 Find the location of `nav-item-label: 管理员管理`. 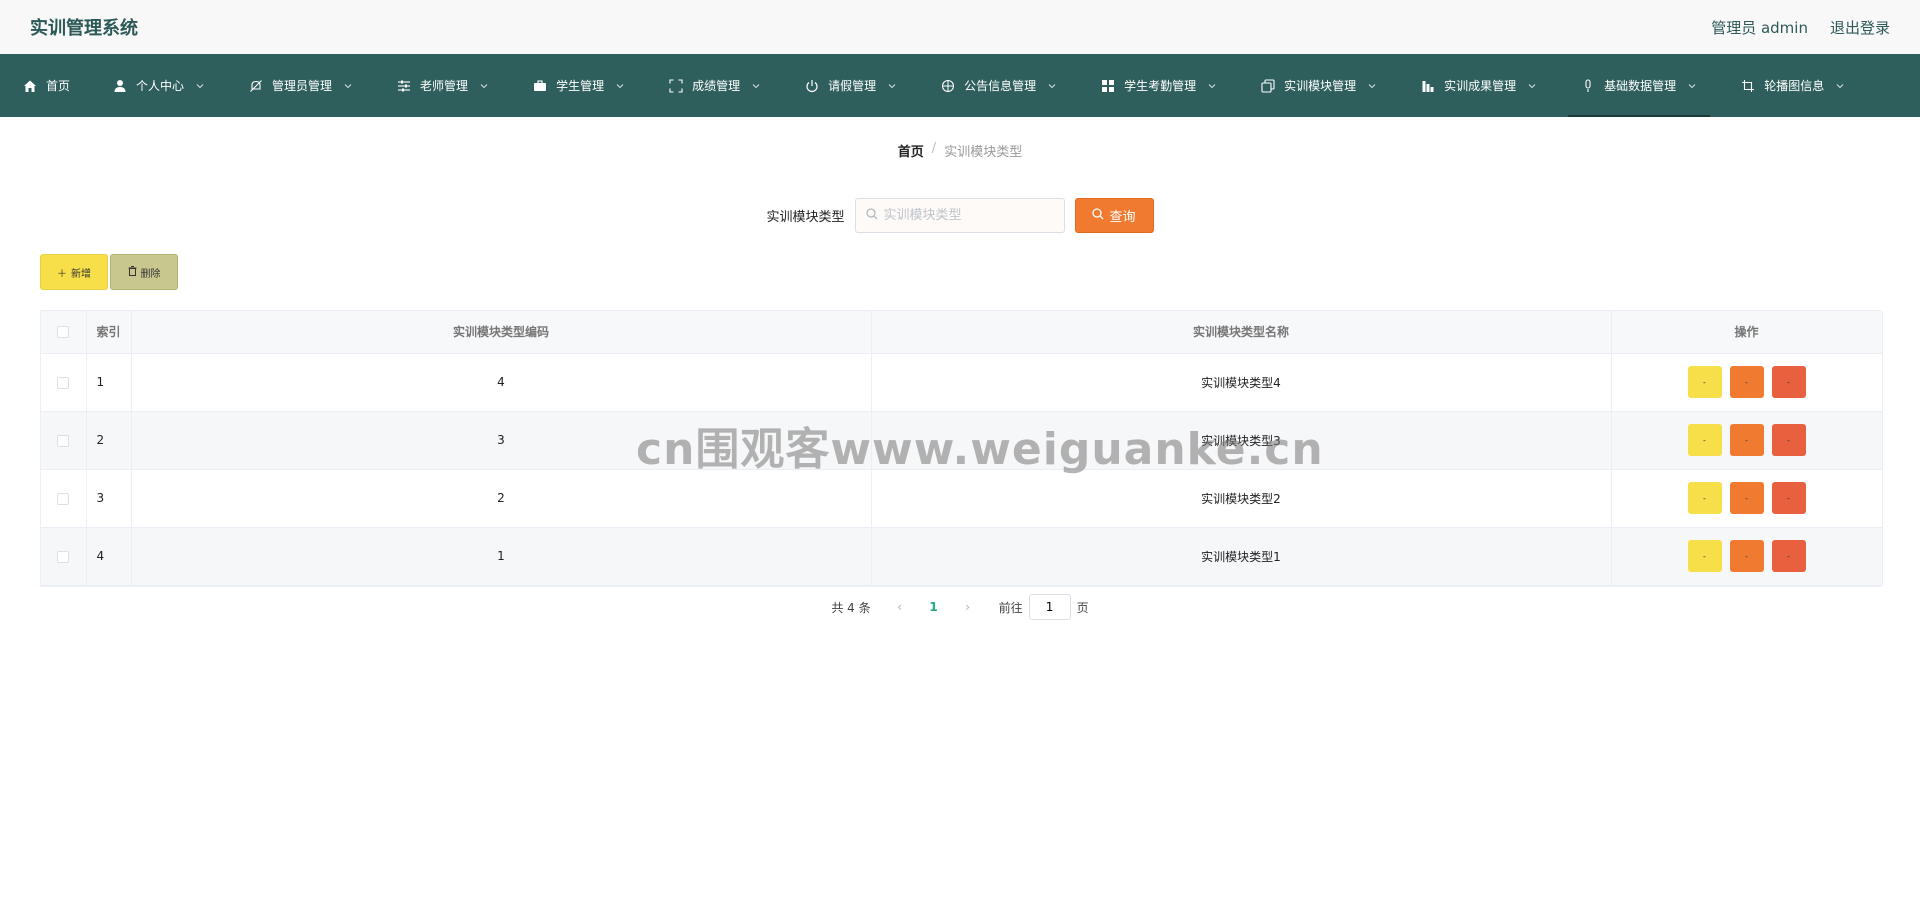

nav-item-label: 管理员管理 is located at coordinates (302, 86).